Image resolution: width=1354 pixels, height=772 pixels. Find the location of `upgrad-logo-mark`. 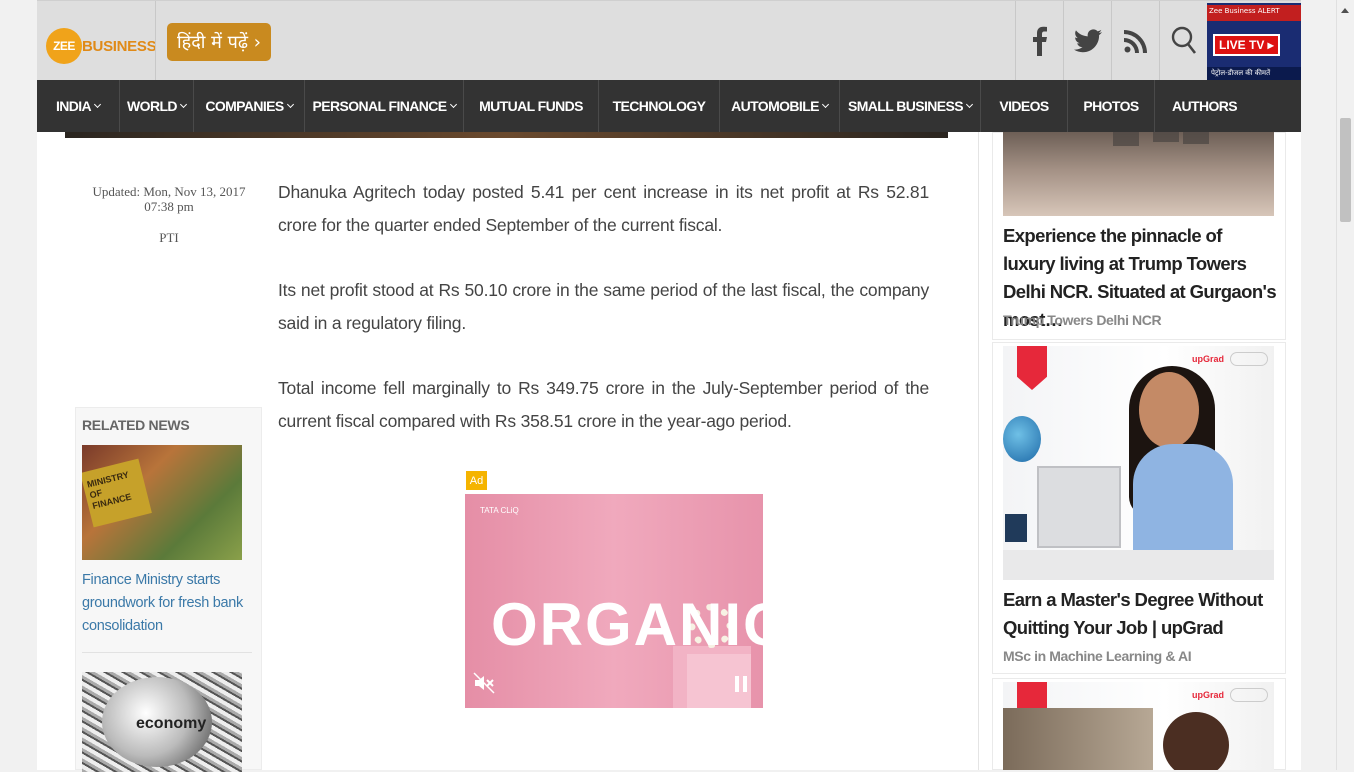

upgrad-logo-mark is located at coordinates (1032, 368).